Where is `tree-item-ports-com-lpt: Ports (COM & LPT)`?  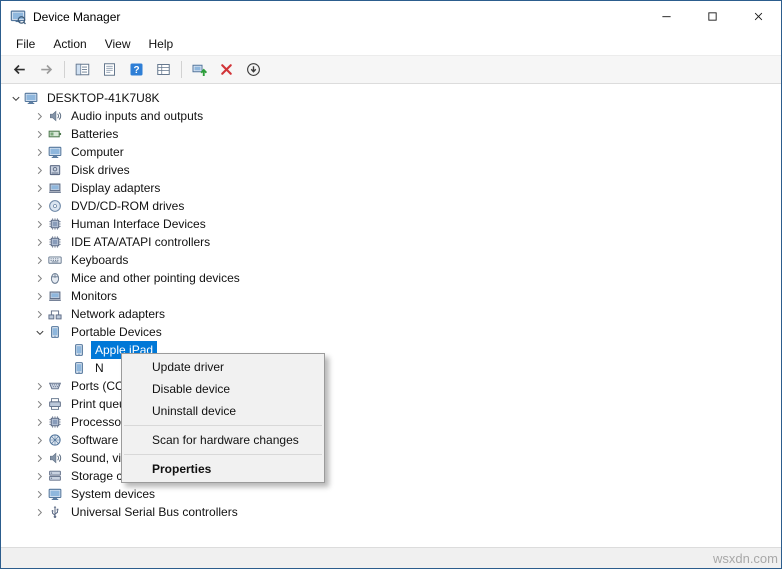 tree-item-ports-com-lpt: Ports (COM & LPT) is located at coordinates (391, 386).